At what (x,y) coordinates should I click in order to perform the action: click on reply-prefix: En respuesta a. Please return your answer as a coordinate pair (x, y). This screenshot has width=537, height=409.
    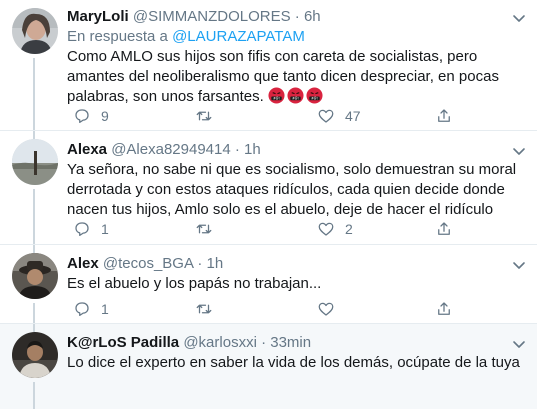
    Looking at the image, I should click on (117, 36).